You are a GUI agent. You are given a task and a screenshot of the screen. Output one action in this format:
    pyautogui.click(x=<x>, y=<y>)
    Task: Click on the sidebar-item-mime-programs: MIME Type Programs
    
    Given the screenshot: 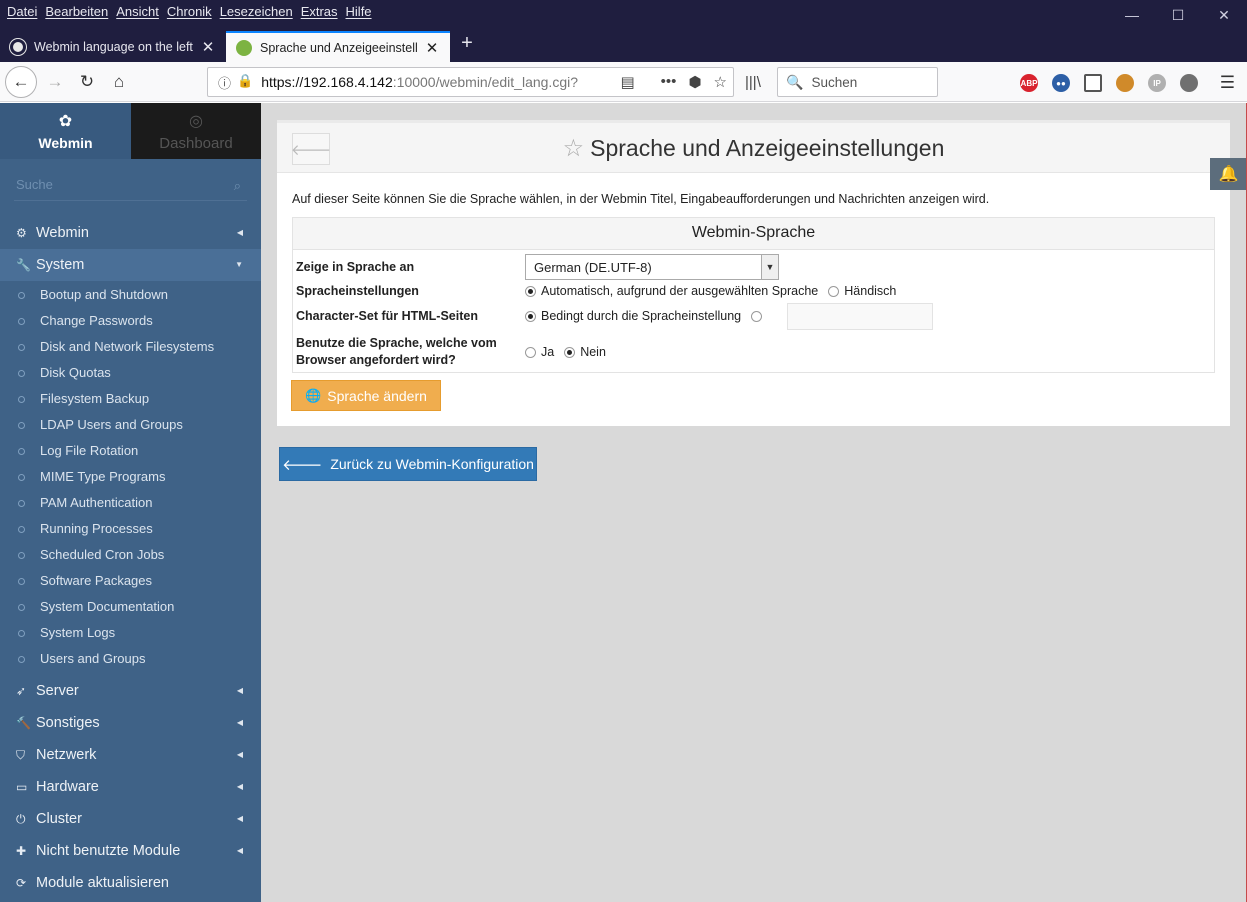 What is the action you would take?
    pyautogui.click(x=130, y=476)
    